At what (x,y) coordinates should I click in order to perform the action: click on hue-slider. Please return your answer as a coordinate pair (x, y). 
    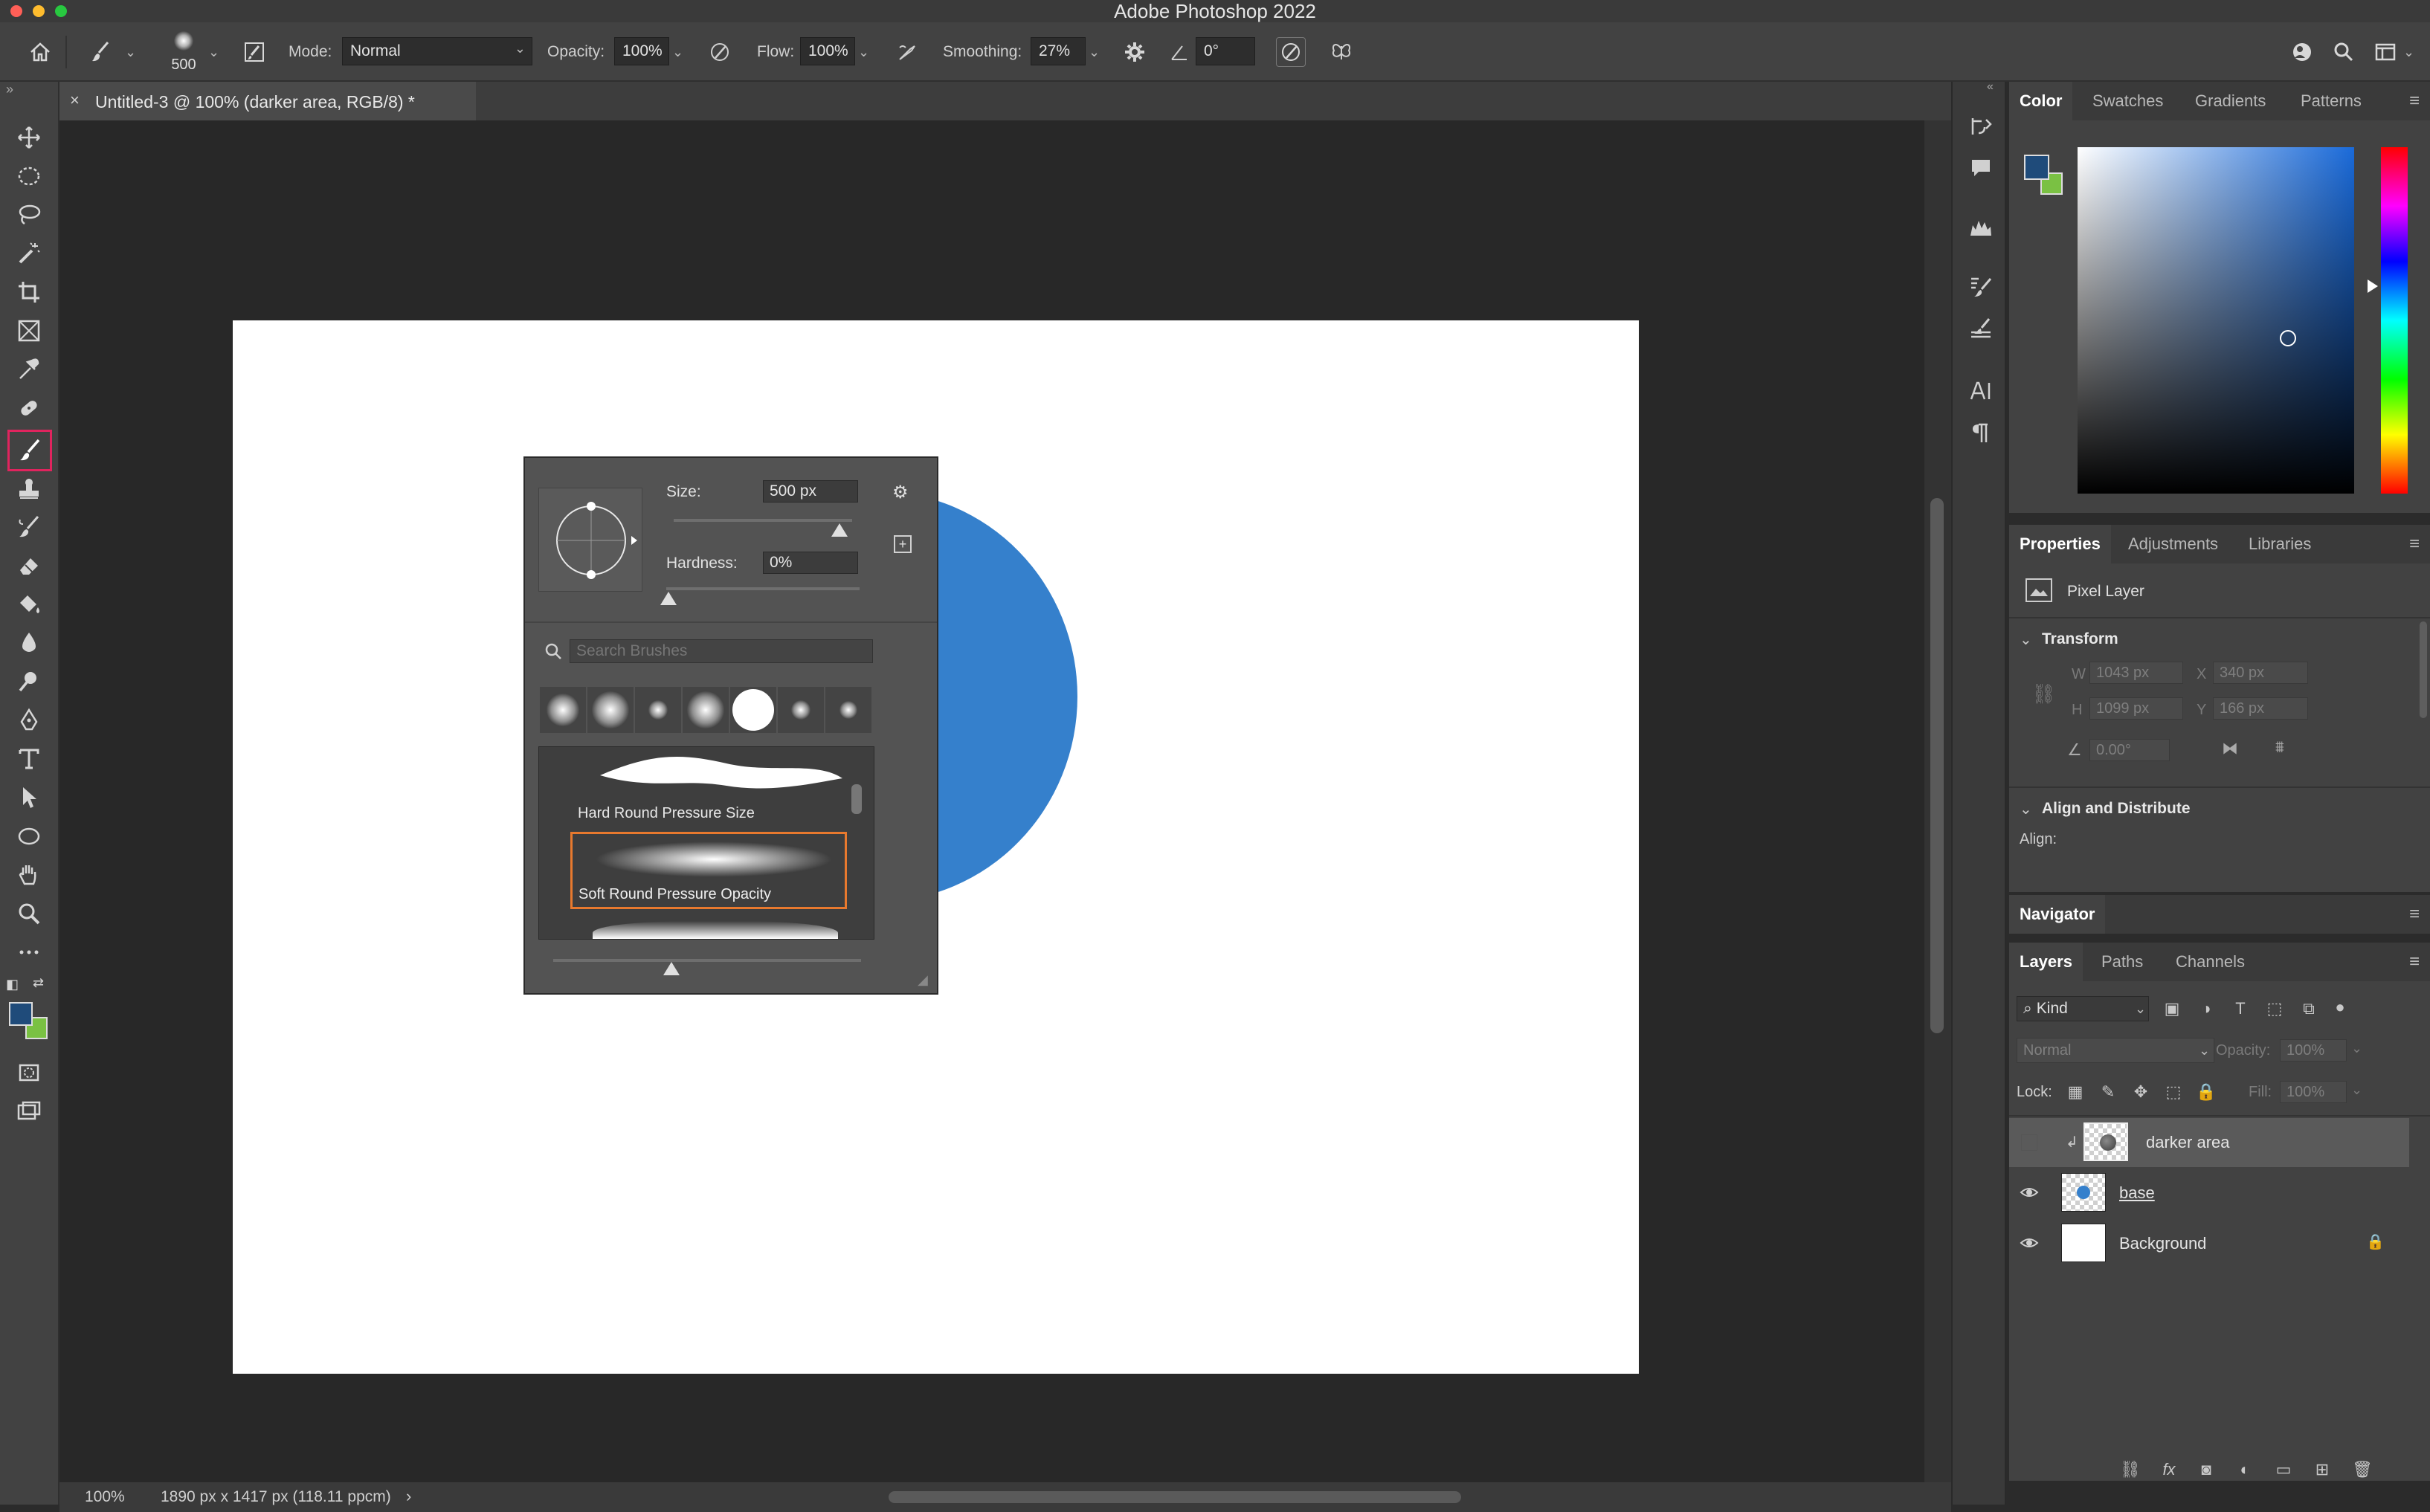
    Looking at the image, I should click on (2394, 321).